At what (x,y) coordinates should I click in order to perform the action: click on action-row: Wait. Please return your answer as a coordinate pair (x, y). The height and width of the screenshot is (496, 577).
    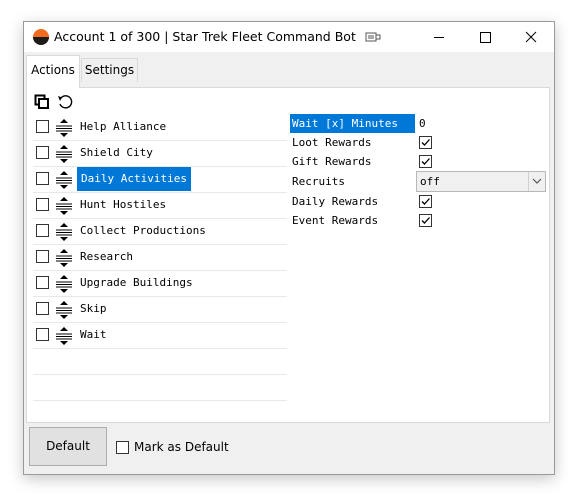
    Looking at the image, I should click on (160, 336).